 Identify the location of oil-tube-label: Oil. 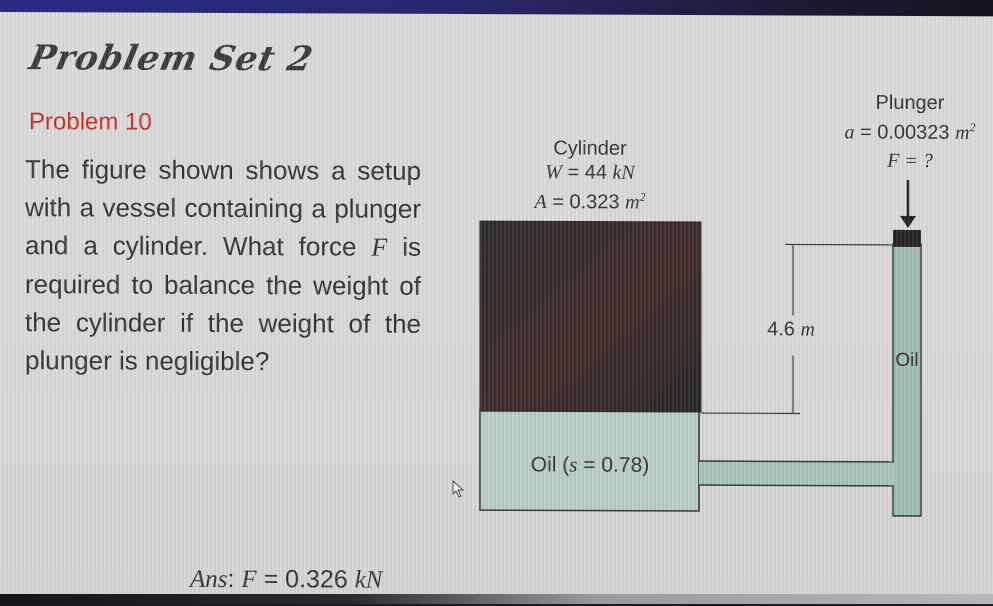
(907, 361).